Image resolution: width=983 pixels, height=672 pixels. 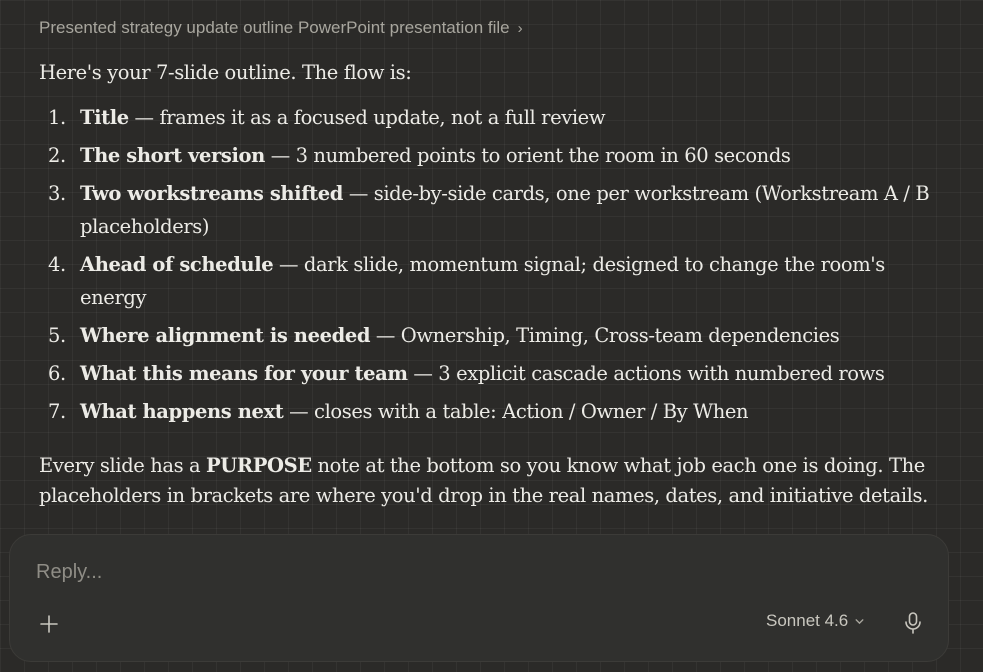 What do you see at coordinates (244, 373) in the screenshot?
I see `item-title: What this means for your team` at bounding box center [244, 373].